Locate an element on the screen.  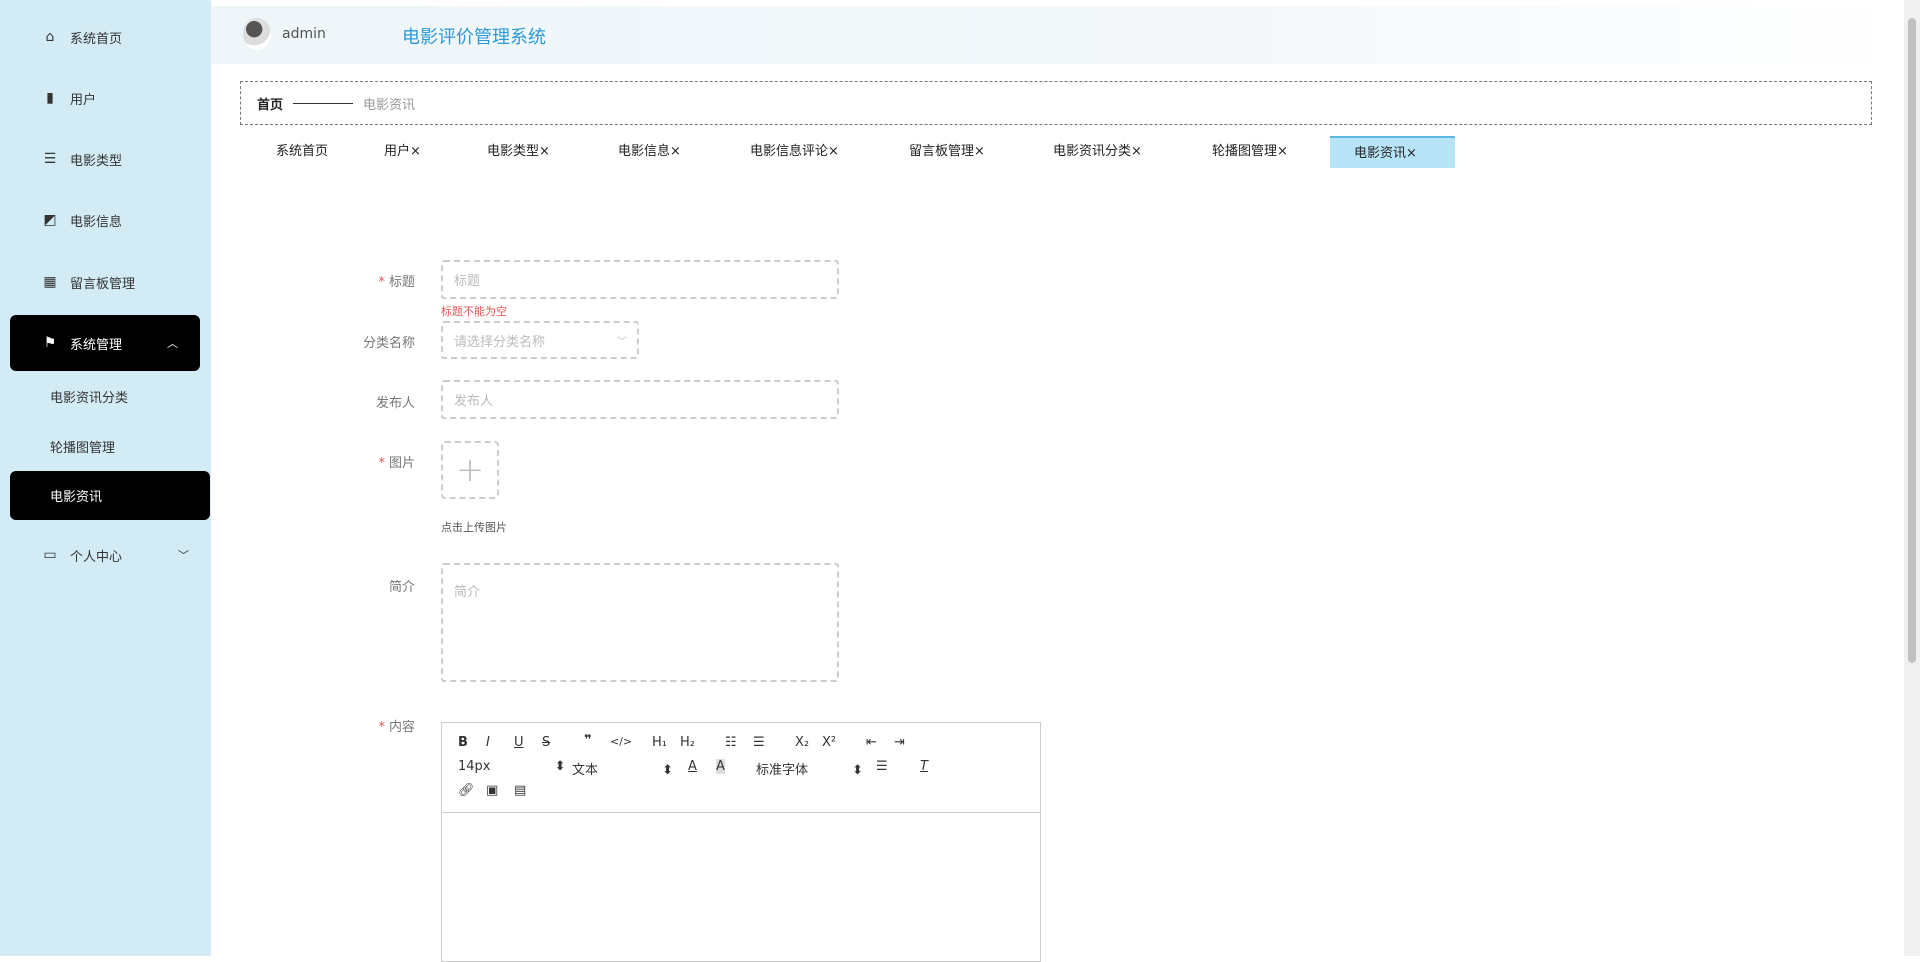
sidebar-item-label: 系统管理 is located at coordinates (96, 345).